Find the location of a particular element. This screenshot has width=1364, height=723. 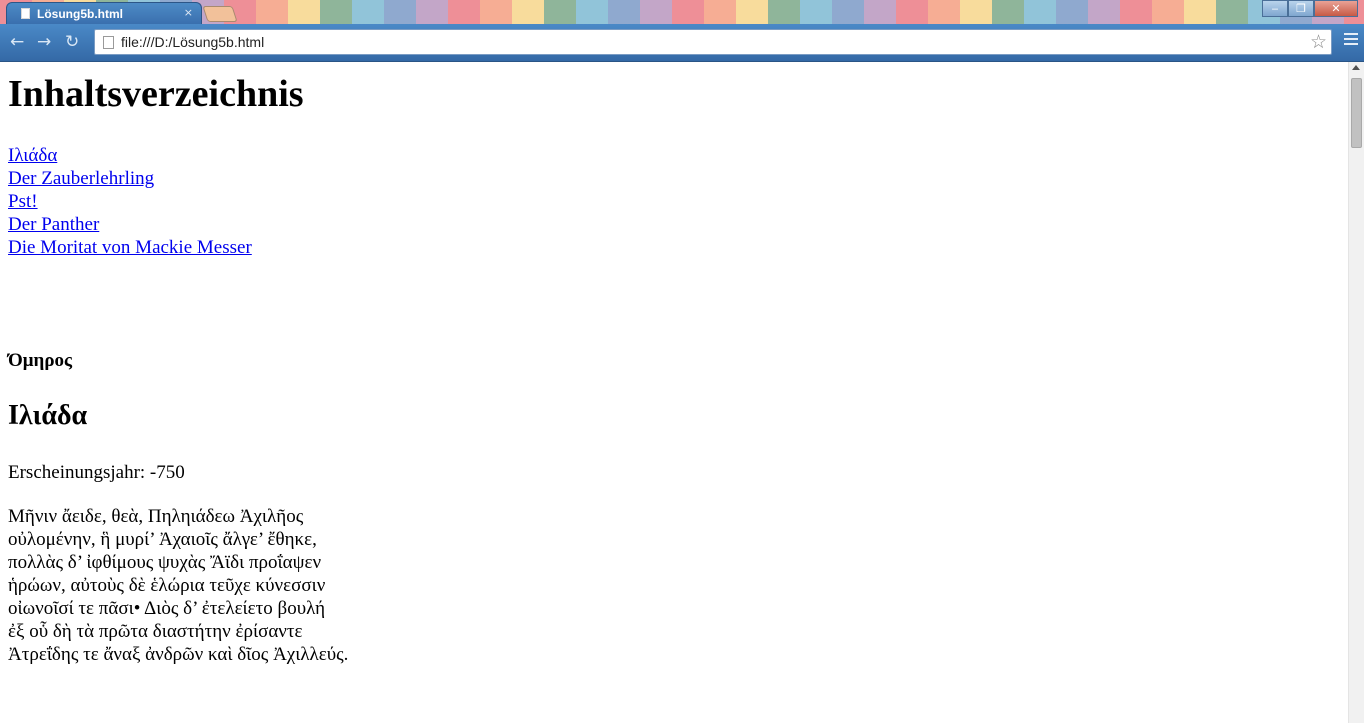

page-title: Inhaltsverzeichnis is located at coordinates (156, 94).